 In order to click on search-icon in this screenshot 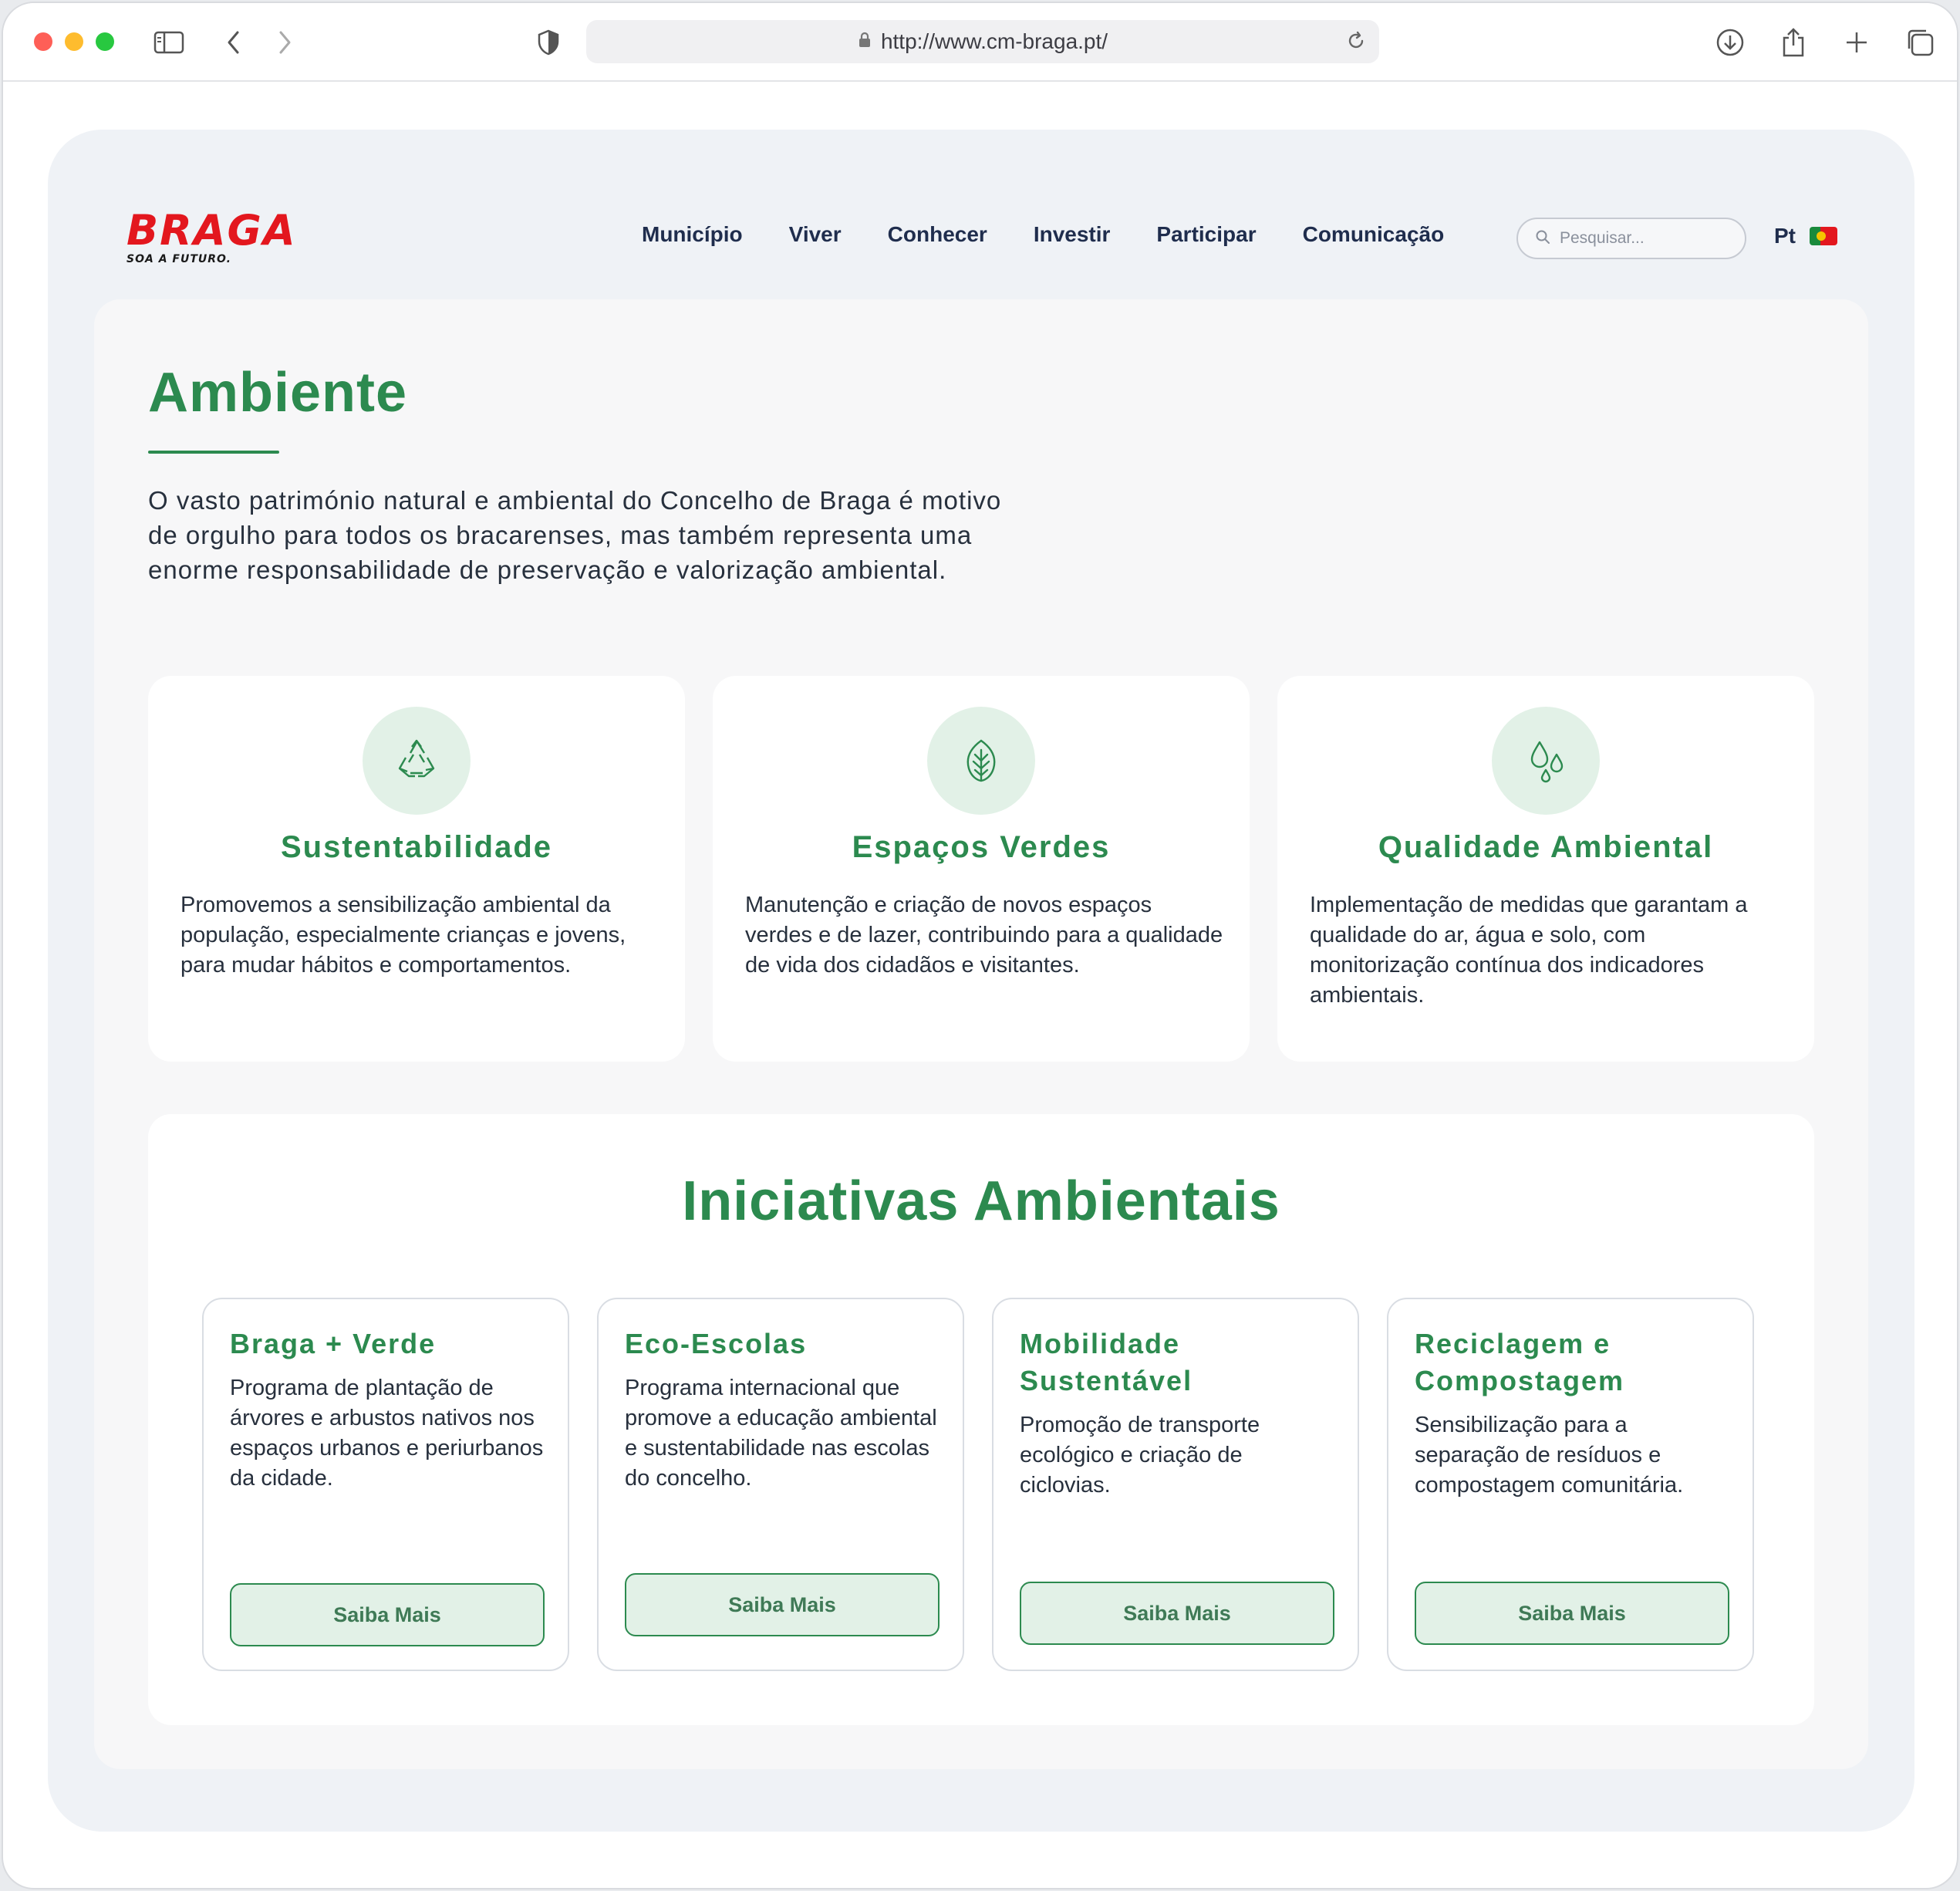, I will do `click(1543, 238)`.